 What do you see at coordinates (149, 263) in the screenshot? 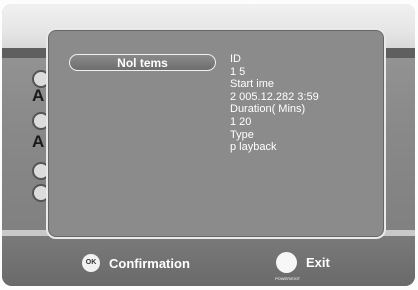
I see `confirmation-label: Confirmation` at bounding box center [149, 263].